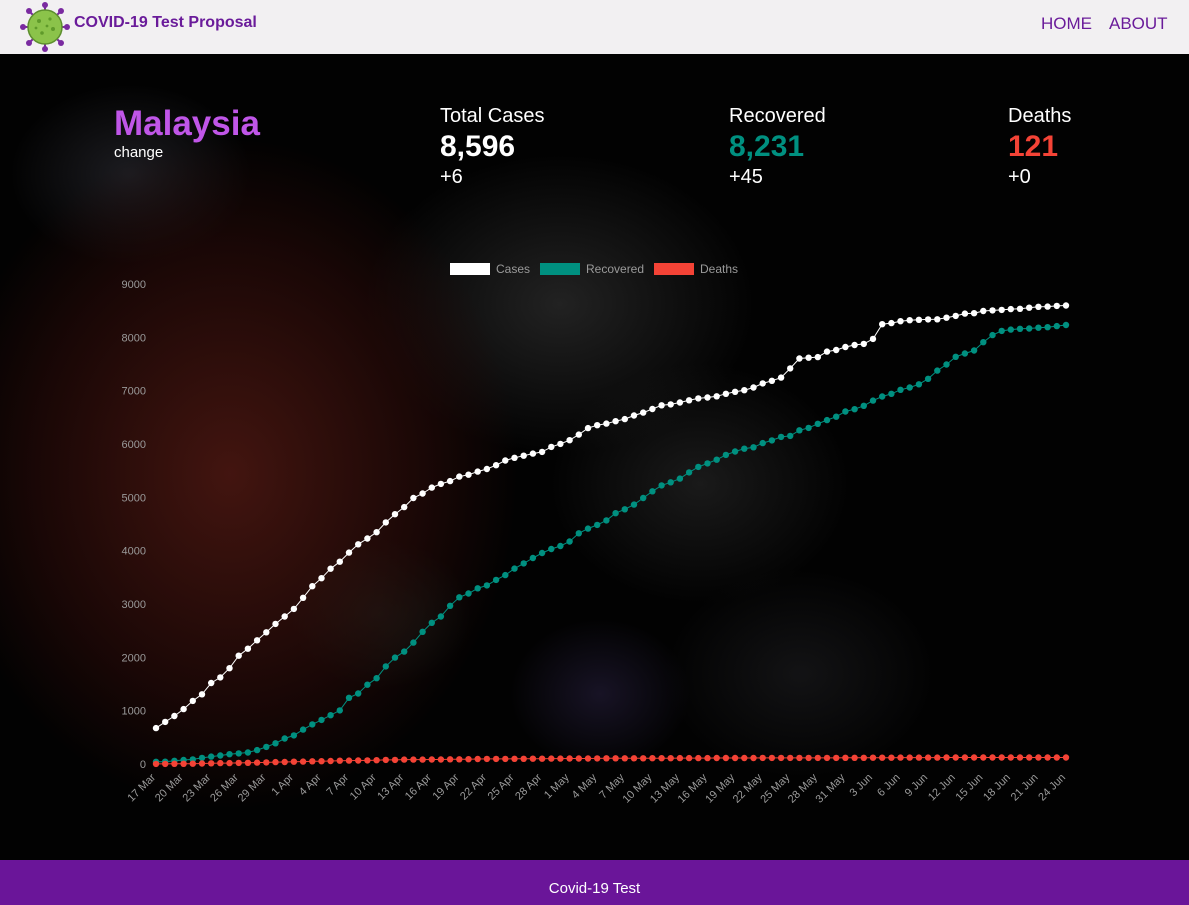 The height and width of the screenshot is (905, 1189). What do you see at coordinates (637, 788) in the screenshot?
I see `x-tick-label: 10 May` at bounding box center [637, 788].